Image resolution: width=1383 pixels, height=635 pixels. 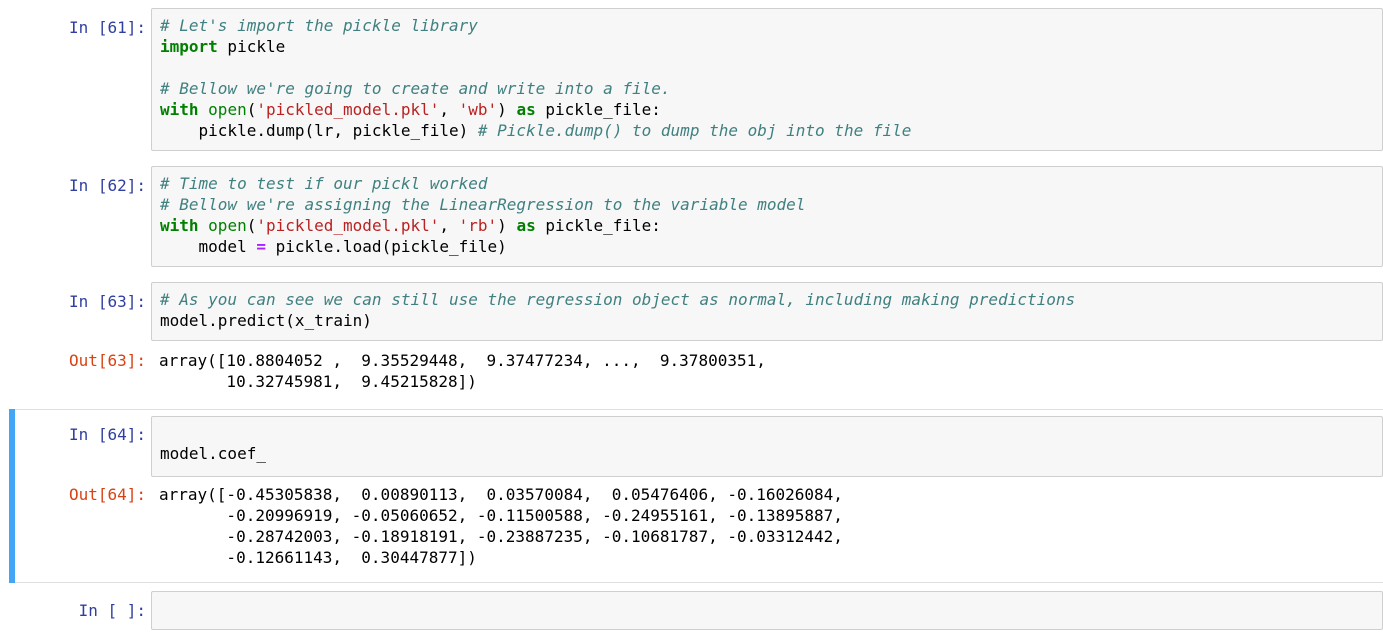 I want to click on output-prompt: Out[63]:, so click(x=107, y=360).